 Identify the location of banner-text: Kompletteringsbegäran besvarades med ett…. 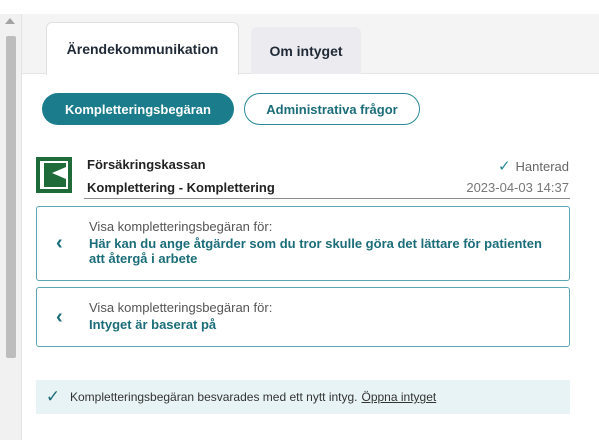
(214, 397).